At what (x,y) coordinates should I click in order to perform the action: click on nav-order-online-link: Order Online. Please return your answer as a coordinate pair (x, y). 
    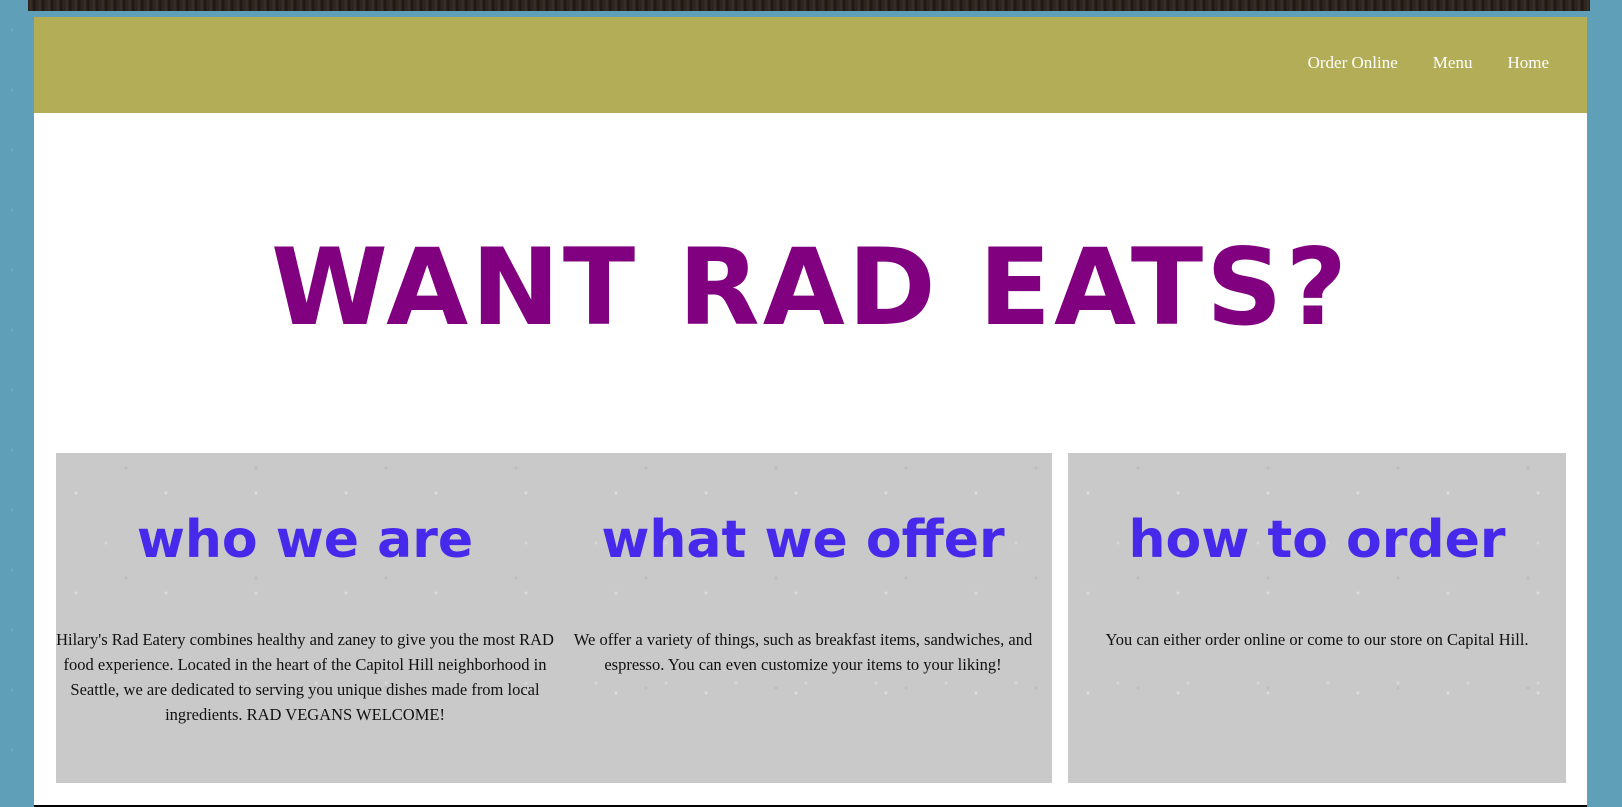
    Looking at the image, I should click on (1353, 63).